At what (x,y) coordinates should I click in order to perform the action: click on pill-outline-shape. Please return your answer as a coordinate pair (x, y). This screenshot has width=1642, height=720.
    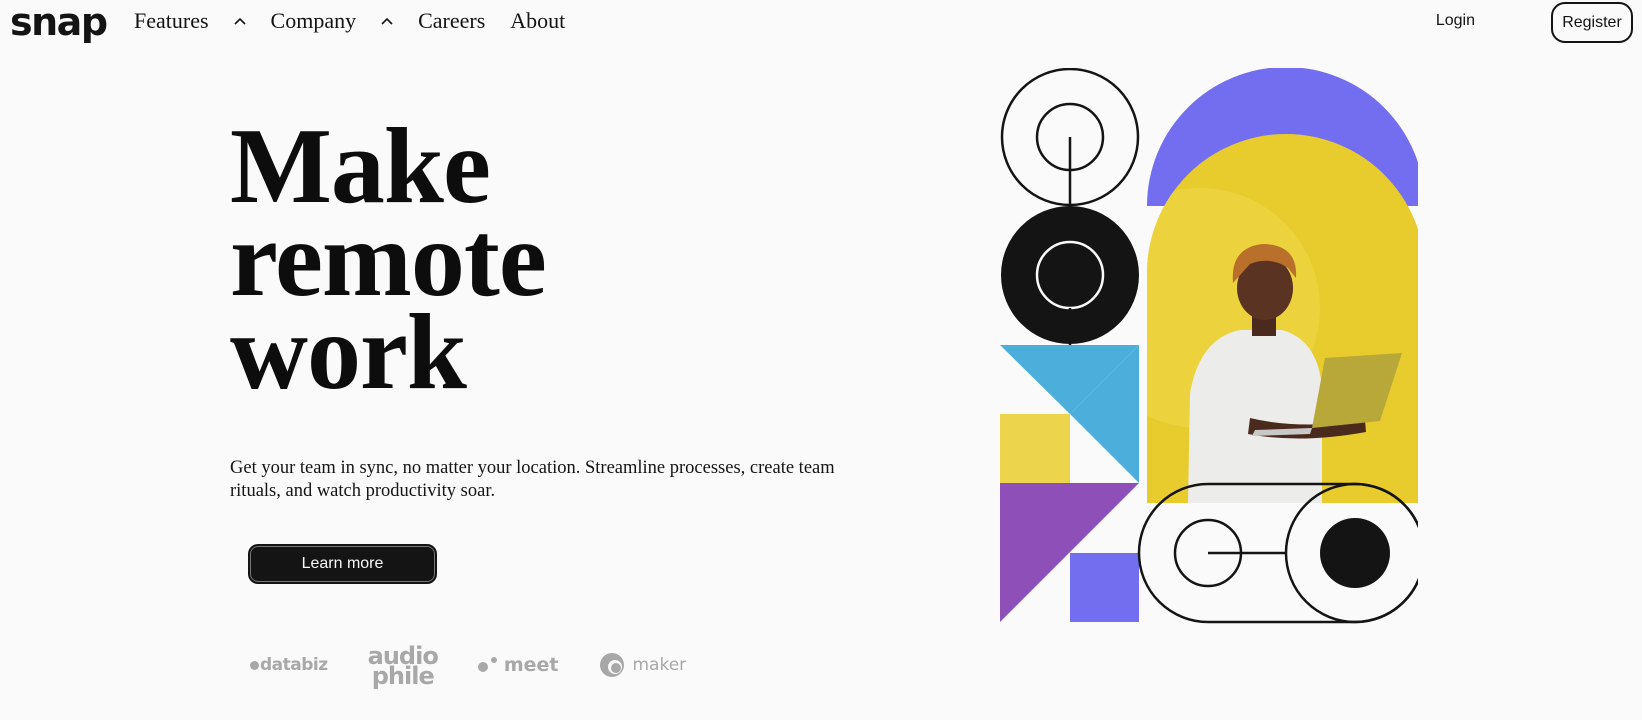
    Looking at the image, I should click on (1277, 553).